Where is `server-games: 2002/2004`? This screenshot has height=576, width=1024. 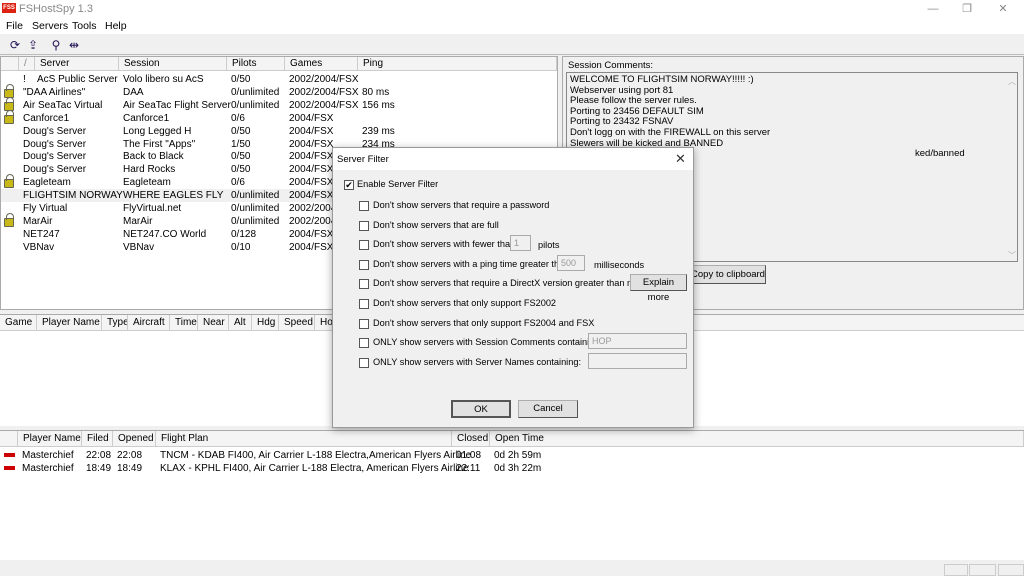
server-games: 2002/2004 is located at coordinates (313, 221).